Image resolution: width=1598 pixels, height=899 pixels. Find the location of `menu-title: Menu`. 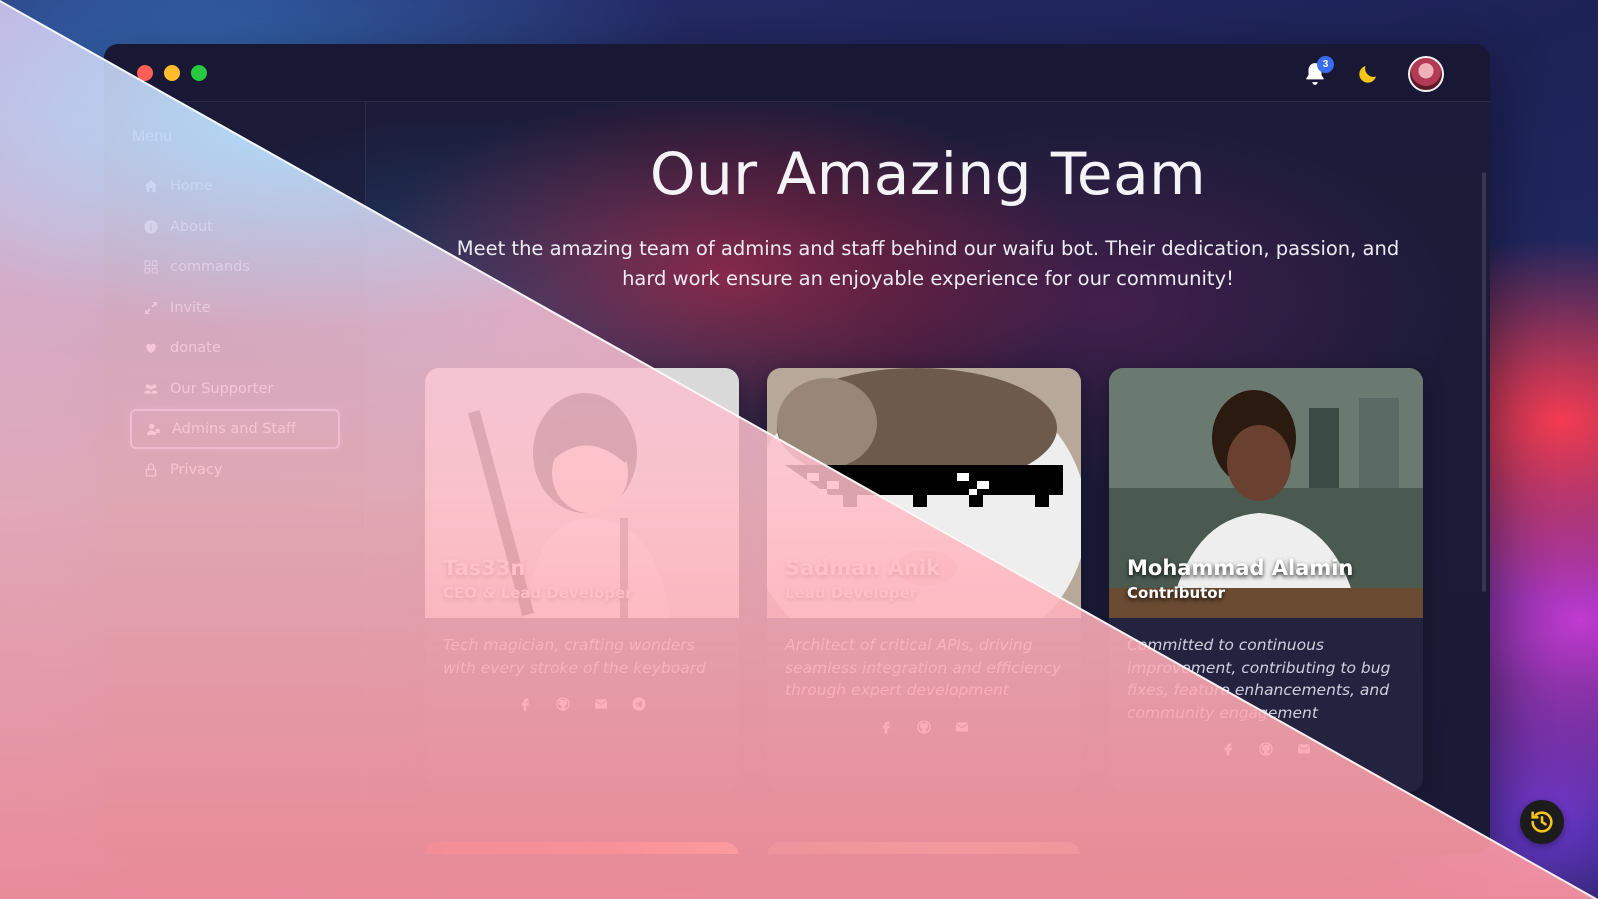

menu-title: Menu is located at coordinates (152, 136).